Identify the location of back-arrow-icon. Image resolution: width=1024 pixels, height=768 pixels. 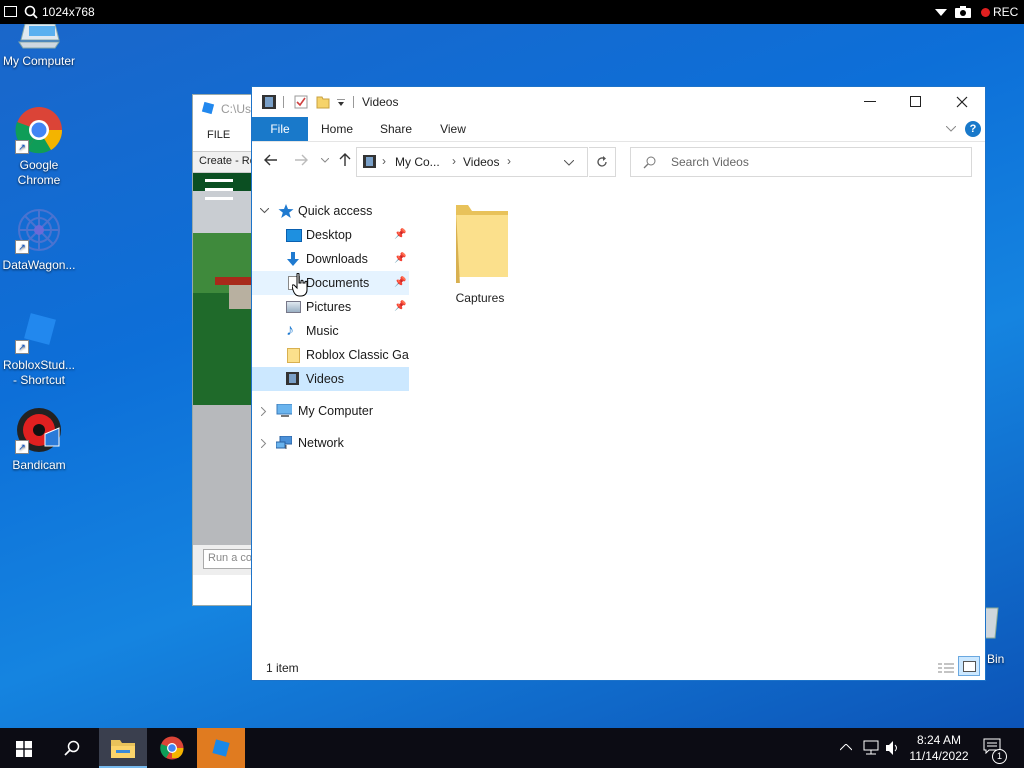
(271, 160).